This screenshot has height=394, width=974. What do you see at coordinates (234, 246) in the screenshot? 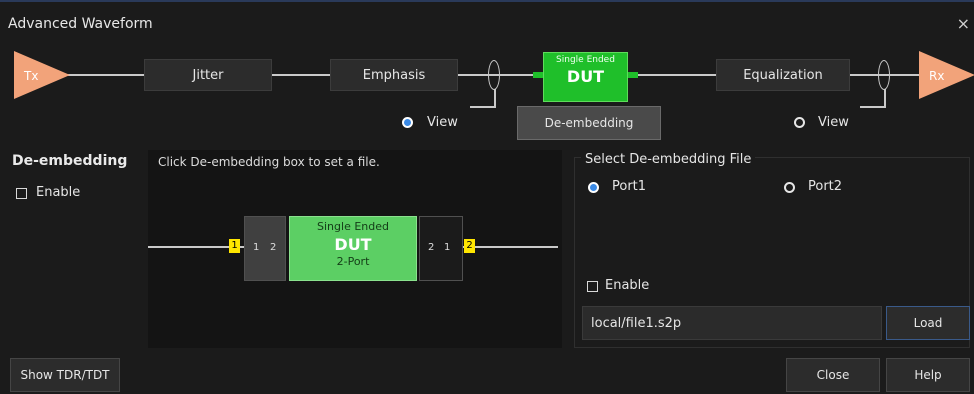
I see `left-port-tag: 1` at bounding box center [234, 246].